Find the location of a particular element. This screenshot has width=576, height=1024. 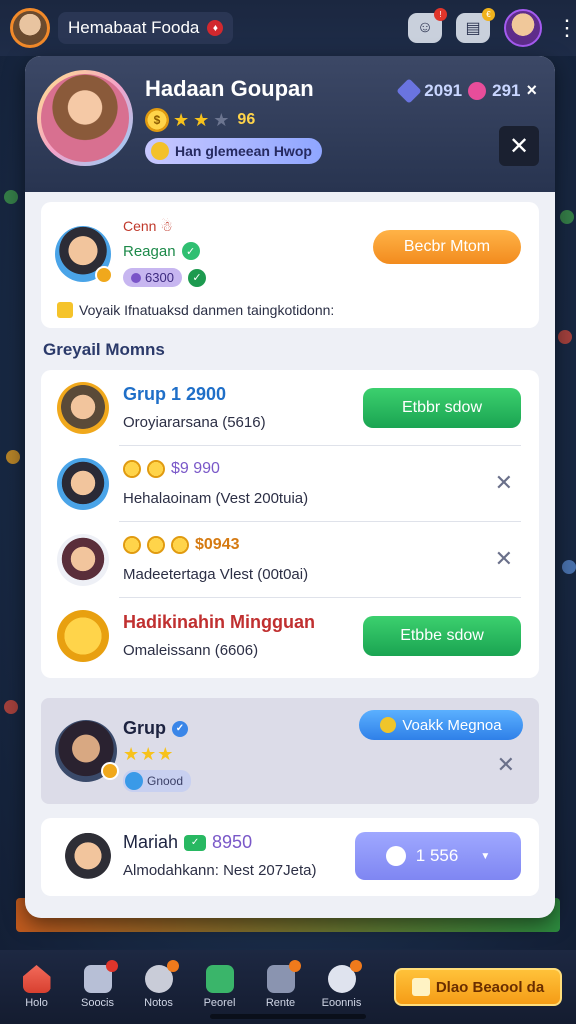

currency-badge: € is located at coordinates (488, 14).